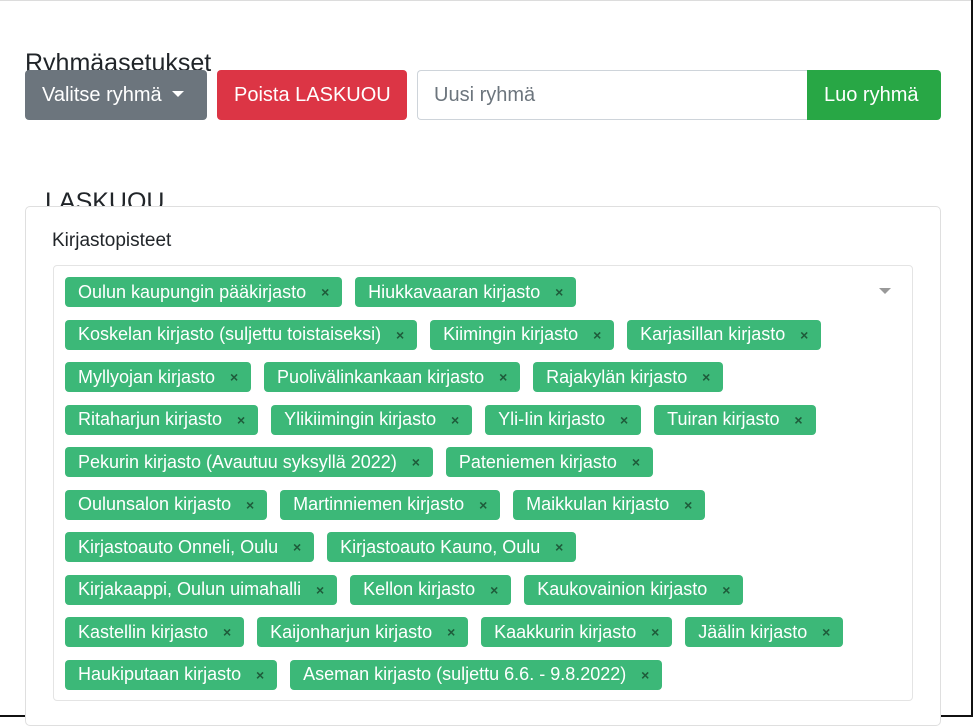 Image resolution: width=973 pixels, height=726 pixels. I want to click on library-tag: Kaukovainion kirjasto ×, so click(634, 589).